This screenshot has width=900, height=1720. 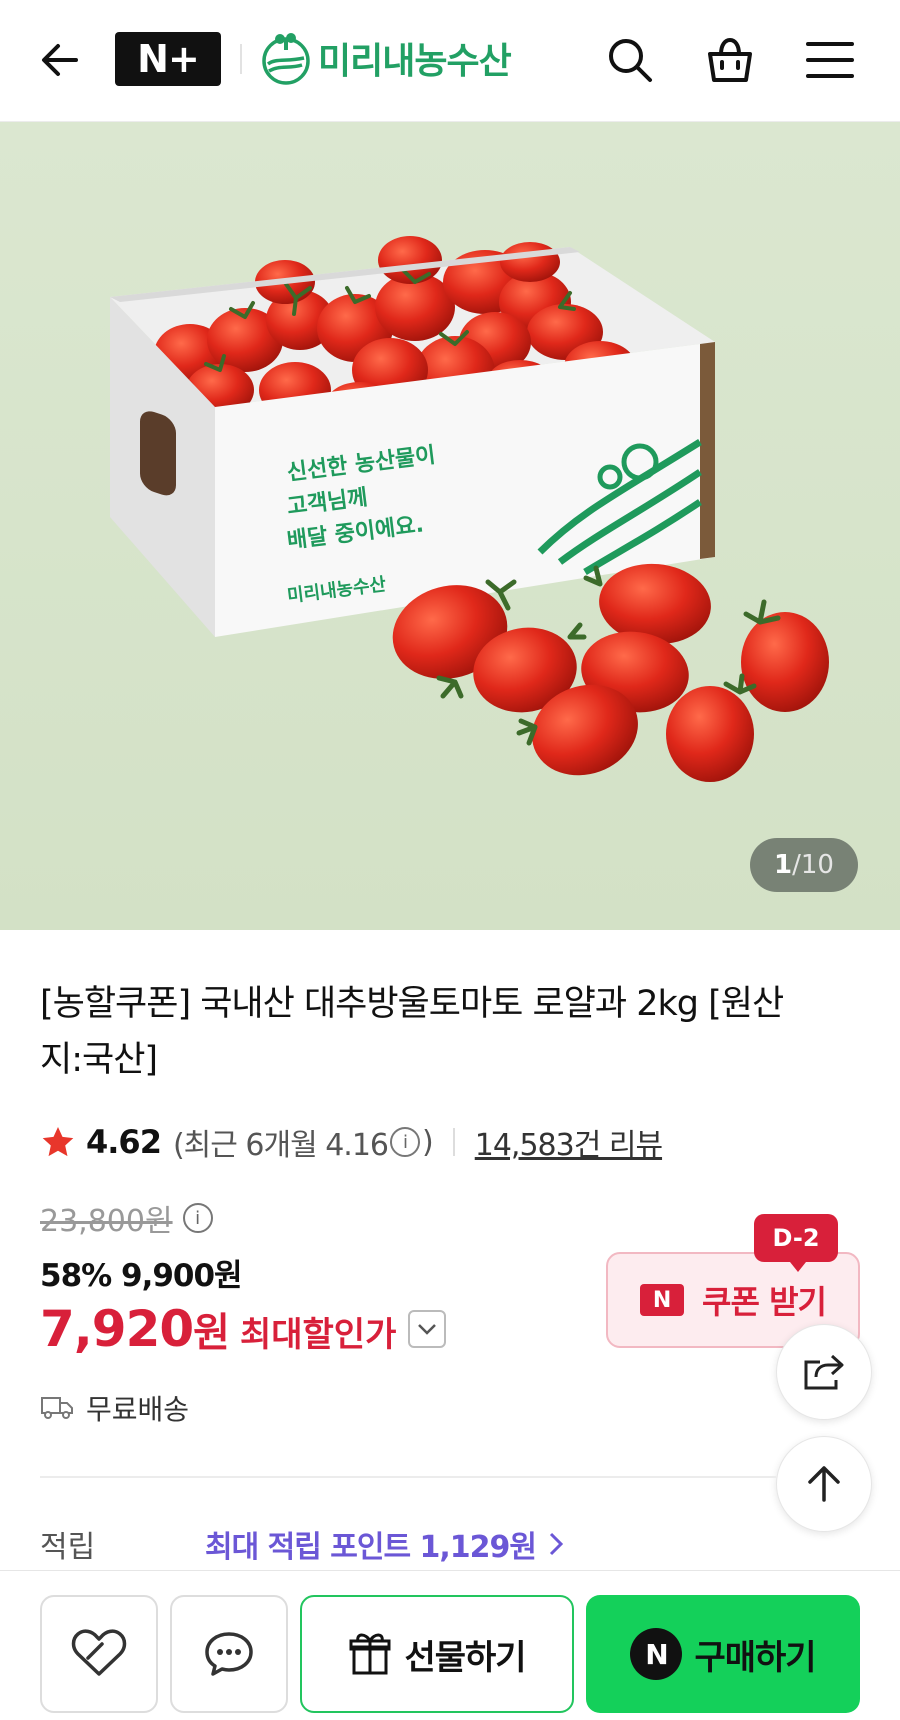 I want to click on info-icon: i, so click(x=405, y=1142).